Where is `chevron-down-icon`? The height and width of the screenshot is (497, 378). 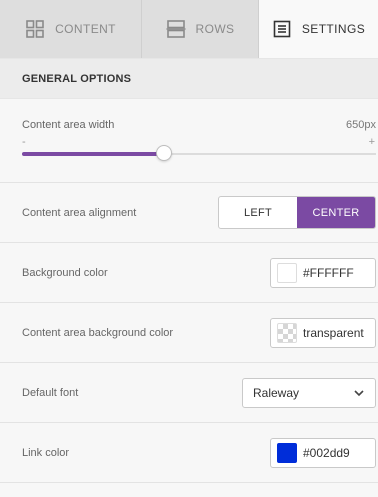
chevron-down-icon is located at coordinates (359, 393).